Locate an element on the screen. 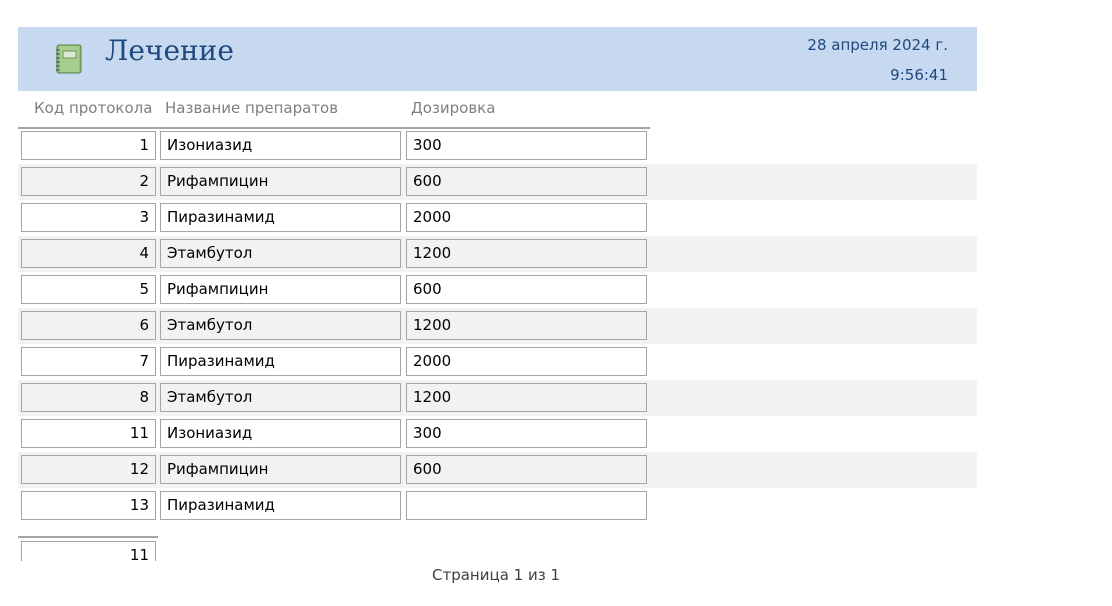  protocol-code-field: 5 is located at coordinates (88, 289).